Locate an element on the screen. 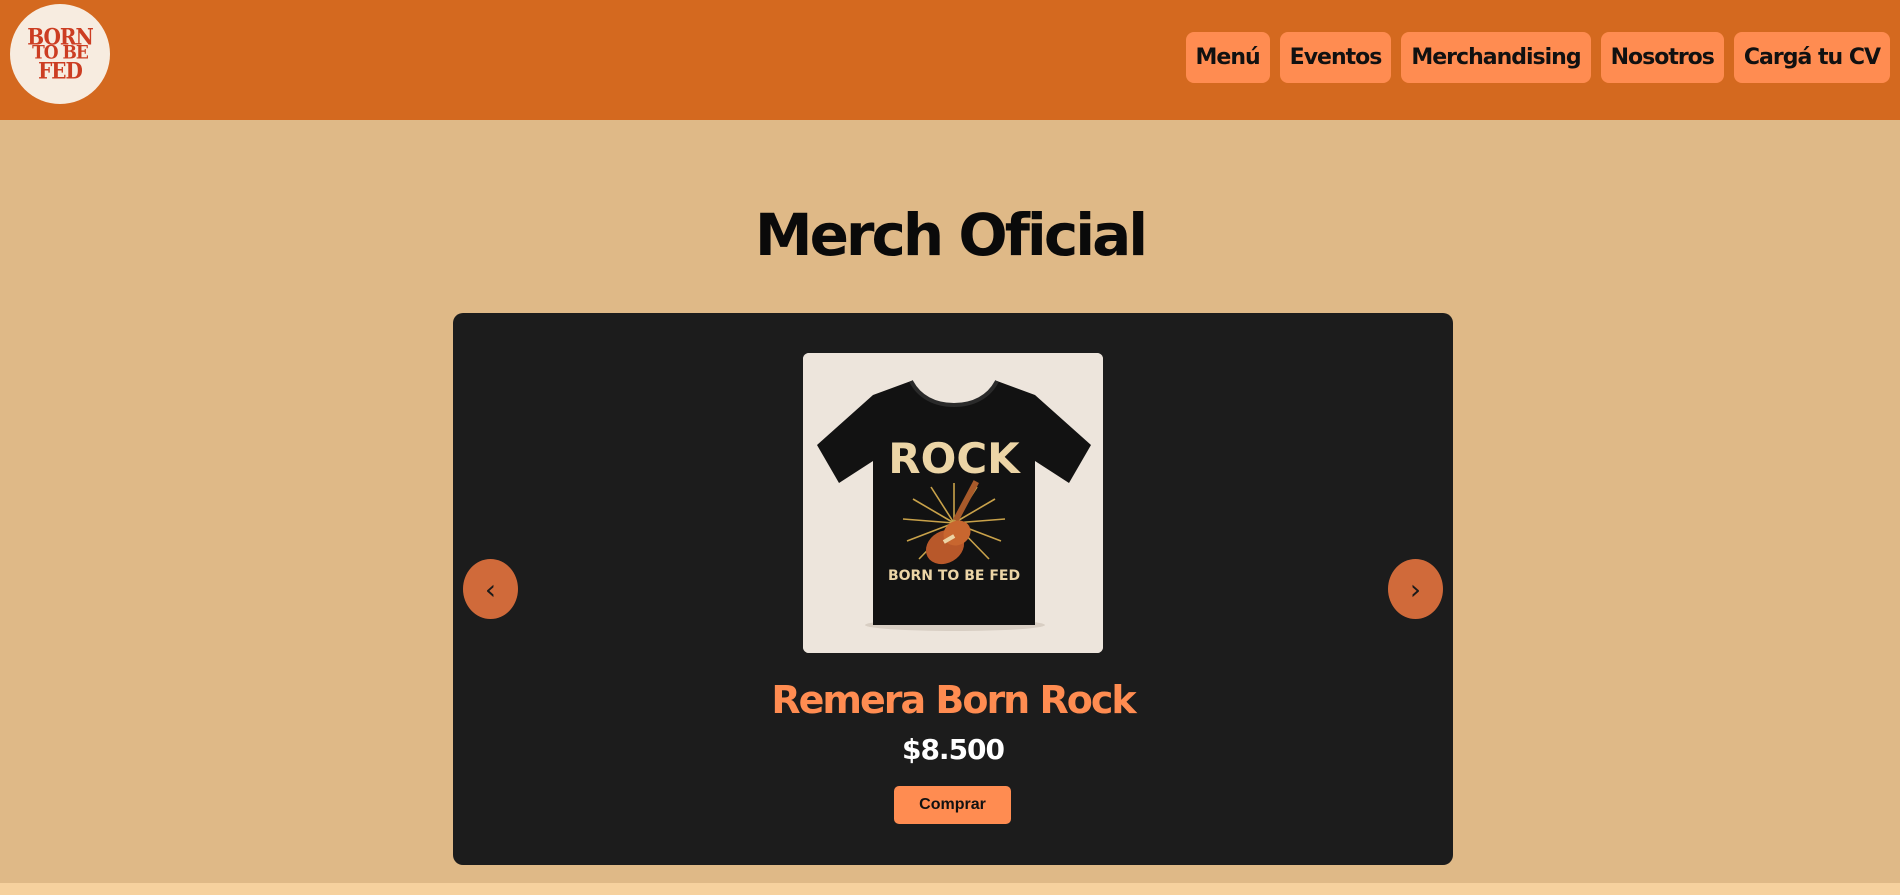 Image resolution: width=1900 pixels, height=895 pixels. nav-item-carga-tu-cv: Cargá tu CV is located at coordinates (1811, 57).